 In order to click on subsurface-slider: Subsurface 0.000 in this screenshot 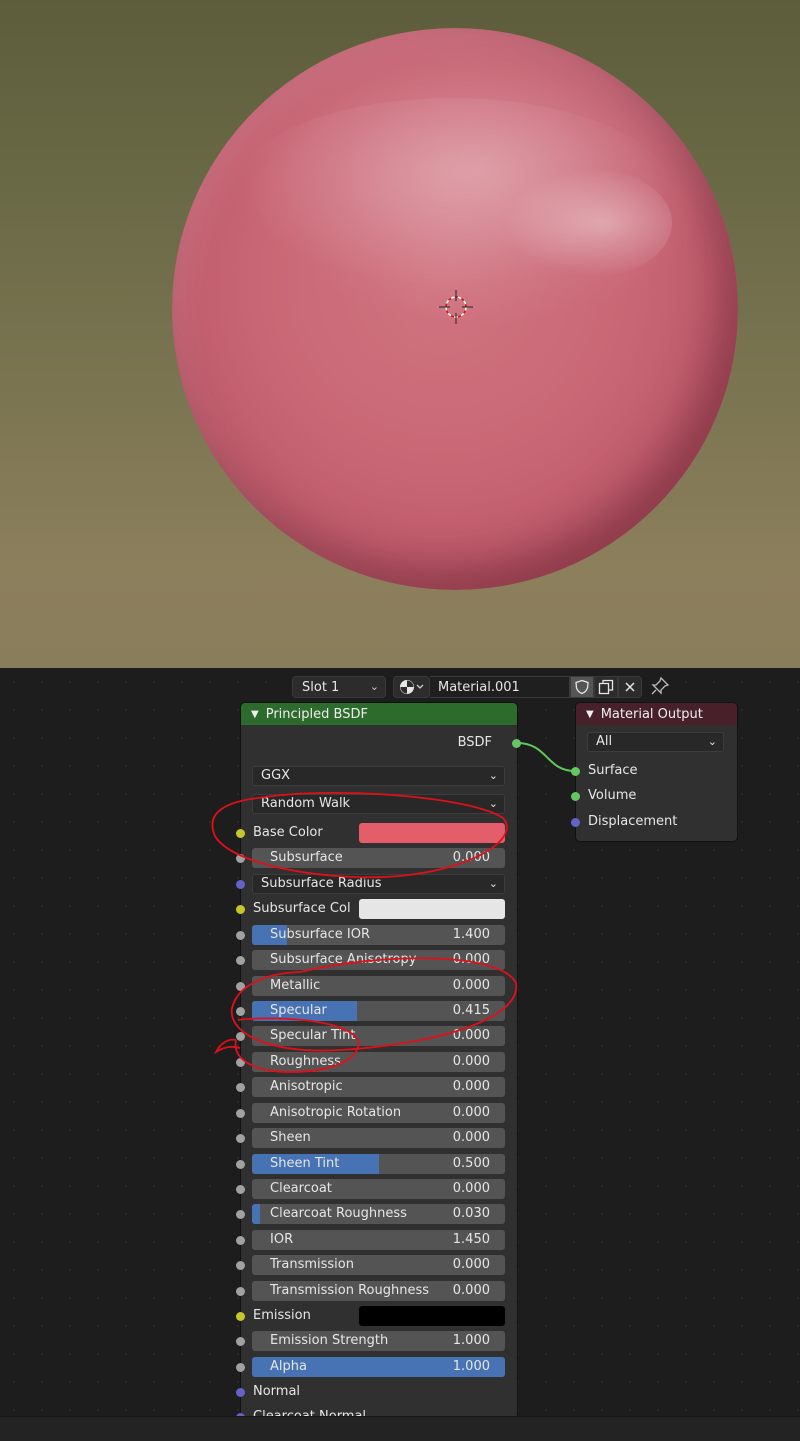, I will do `click(378, 858)`.